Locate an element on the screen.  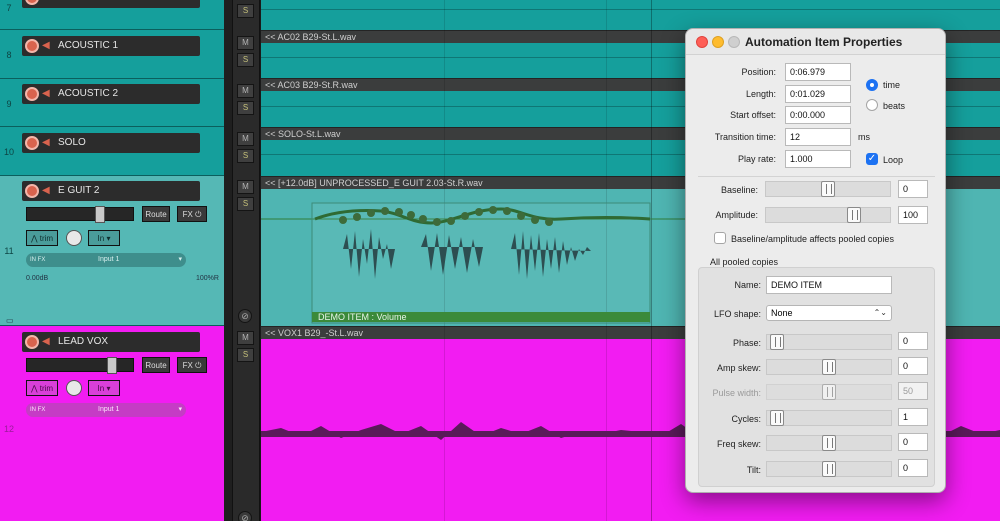
freq-skew-field: 0 is located at coordinates (913, 442).